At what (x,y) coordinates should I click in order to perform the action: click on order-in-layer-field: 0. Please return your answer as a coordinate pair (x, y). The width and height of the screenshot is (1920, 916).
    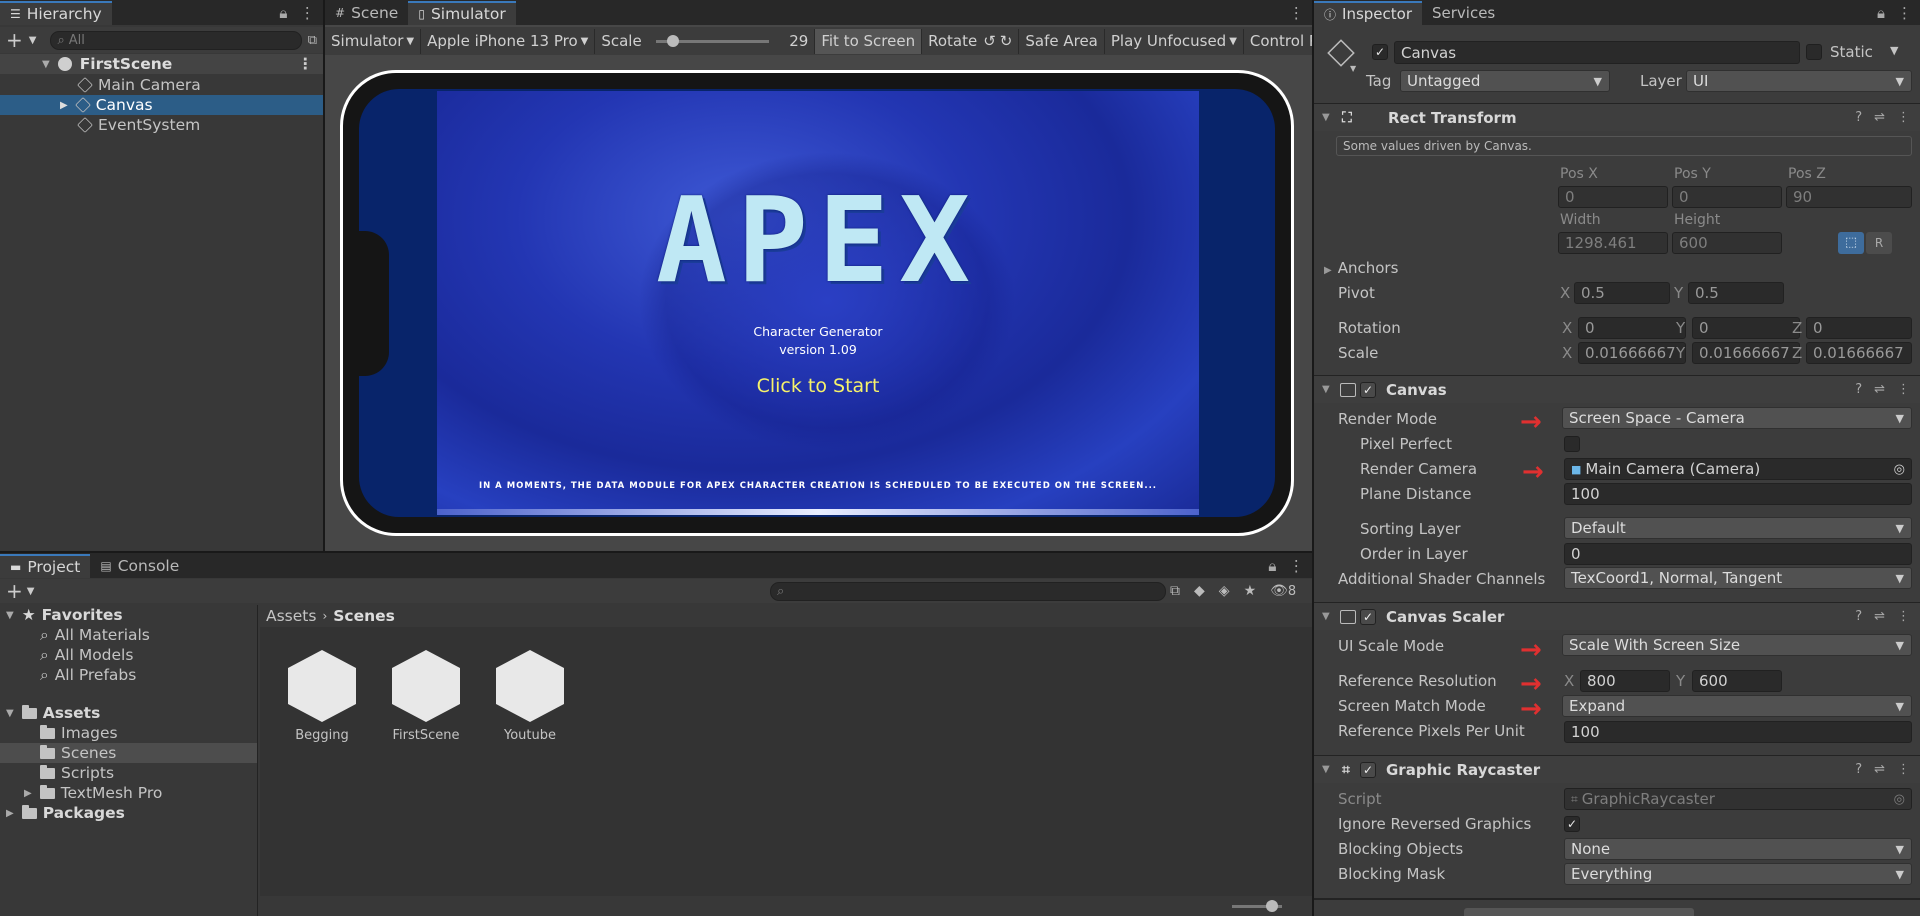
    Looking at the image, I should click on (1738, 554).